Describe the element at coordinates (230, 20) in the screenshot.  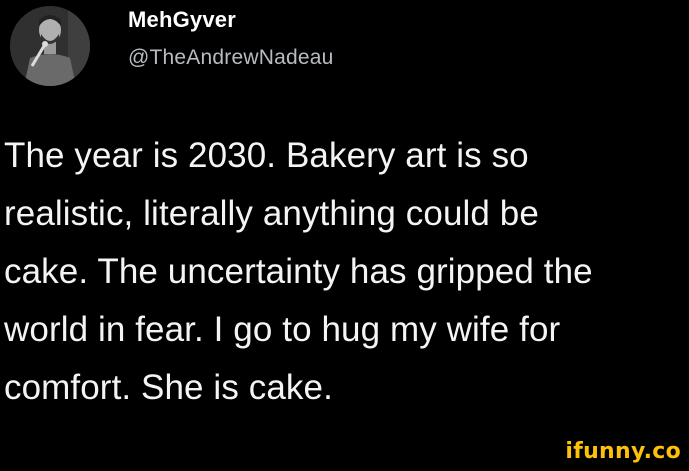
I see `display-name: MehGyver` at that location.